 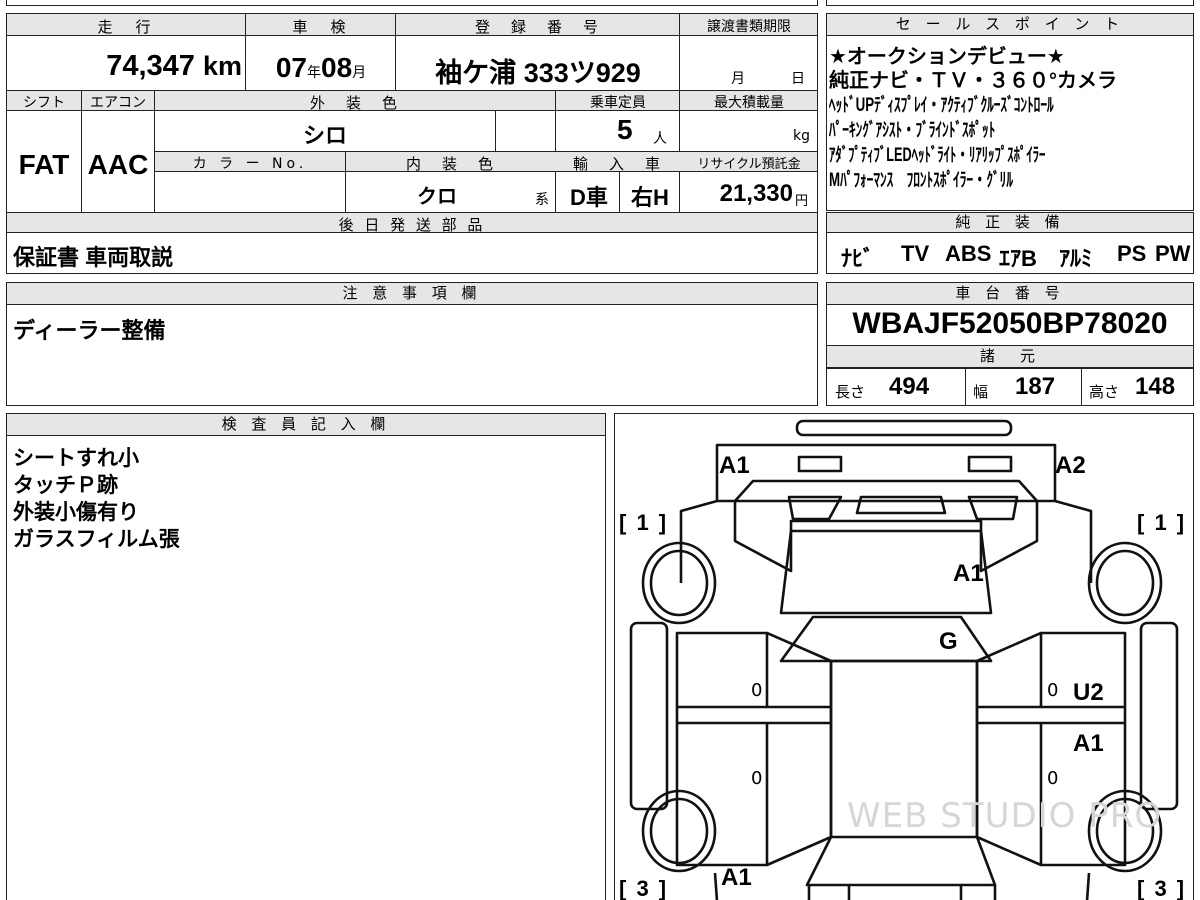 What do you see at coordinates (118, 164) in the screenshot?
I see `aircon-value: AAC` at bounding box center [118, 164].